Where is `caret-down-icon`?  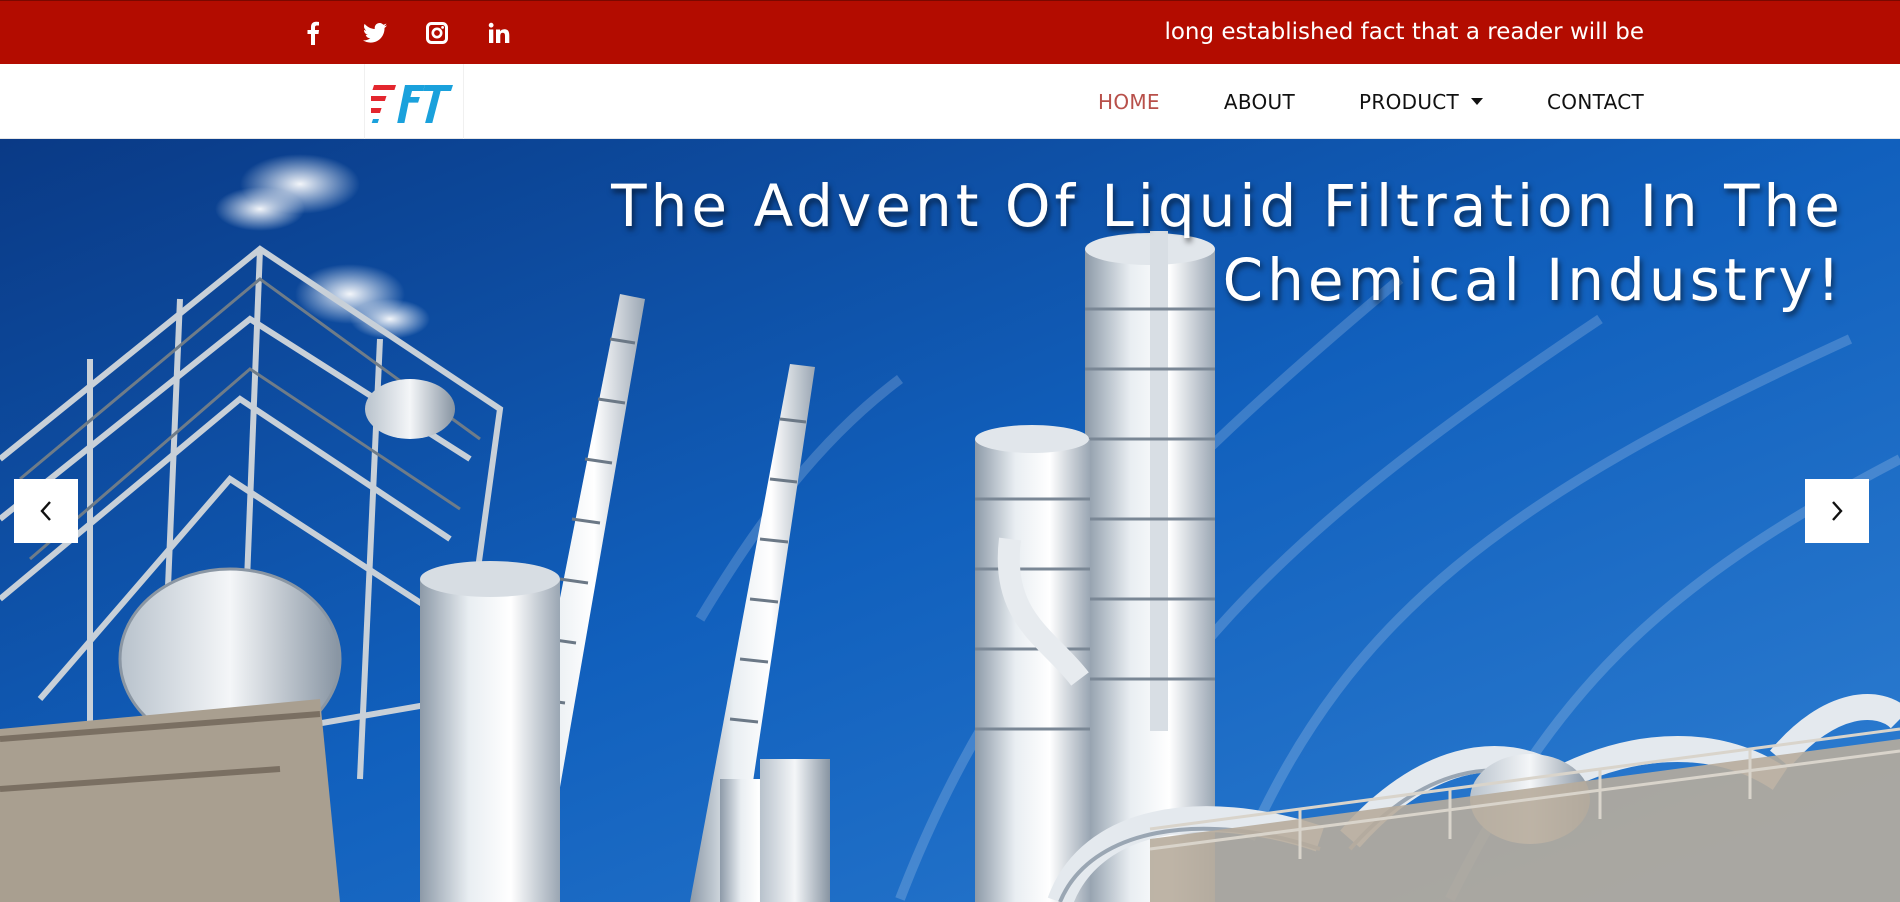
caret-down-icon is located at coordinates (1477, 101).